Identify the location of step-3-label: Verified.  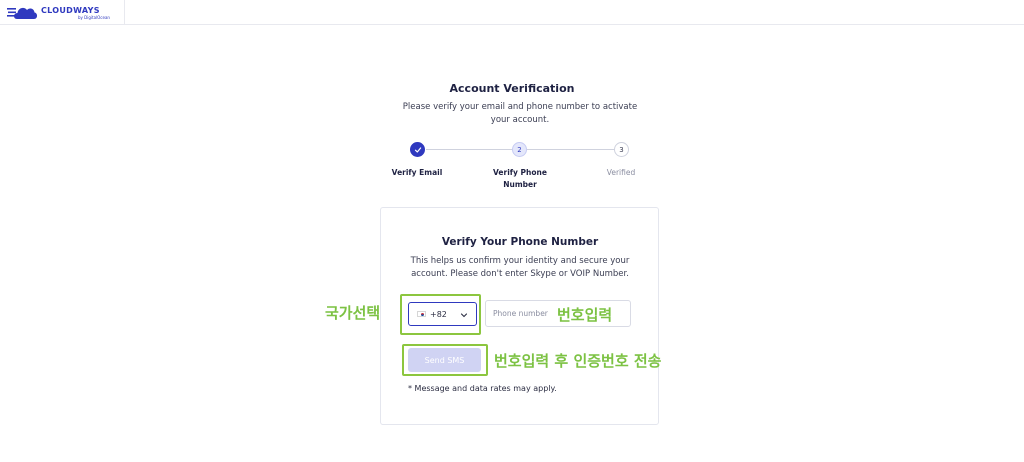
(621, 172).